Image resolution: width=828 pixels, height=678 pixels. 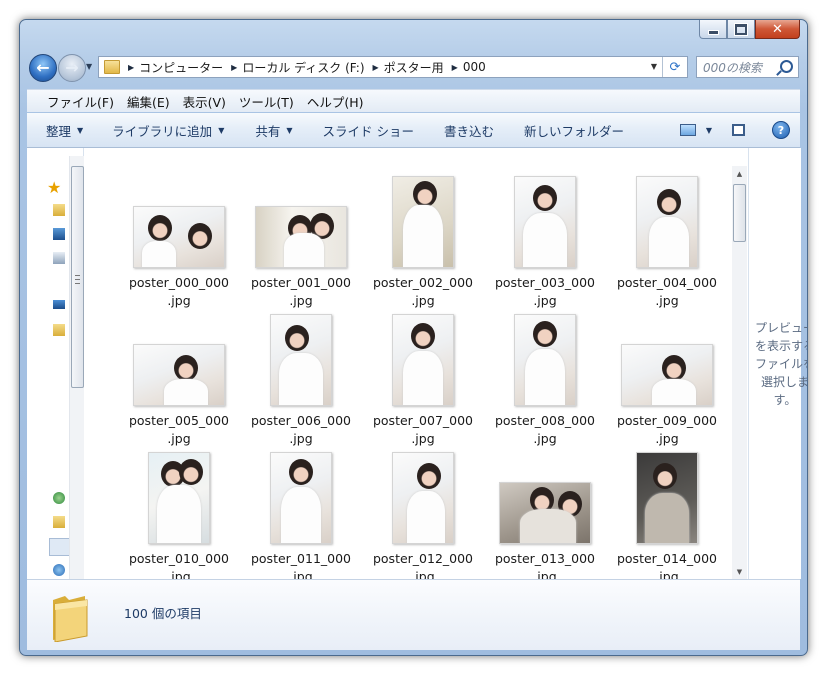 What do you see at coordinates (545, 429) in the screenshot?
I see `file-name: poster_008_000 .jpg` at bounding box center [545, 429].